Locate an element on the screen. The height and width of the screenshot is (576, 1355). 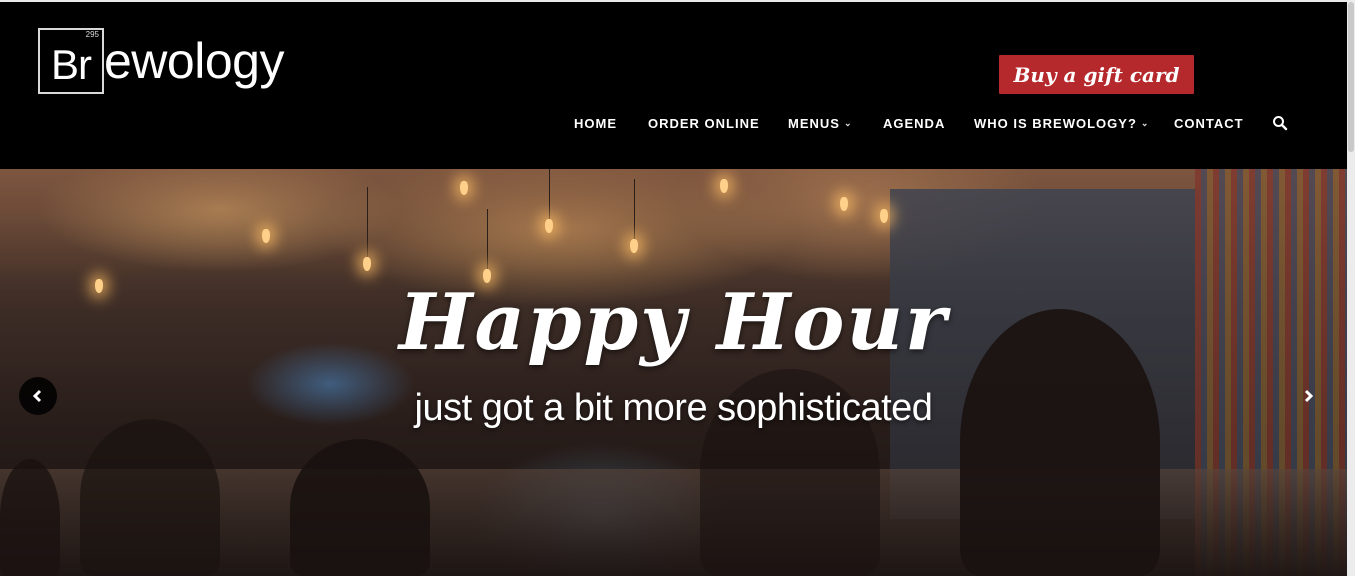
nav-order-online-label: ORDER ONLINE is located at coordinates (704, 123).